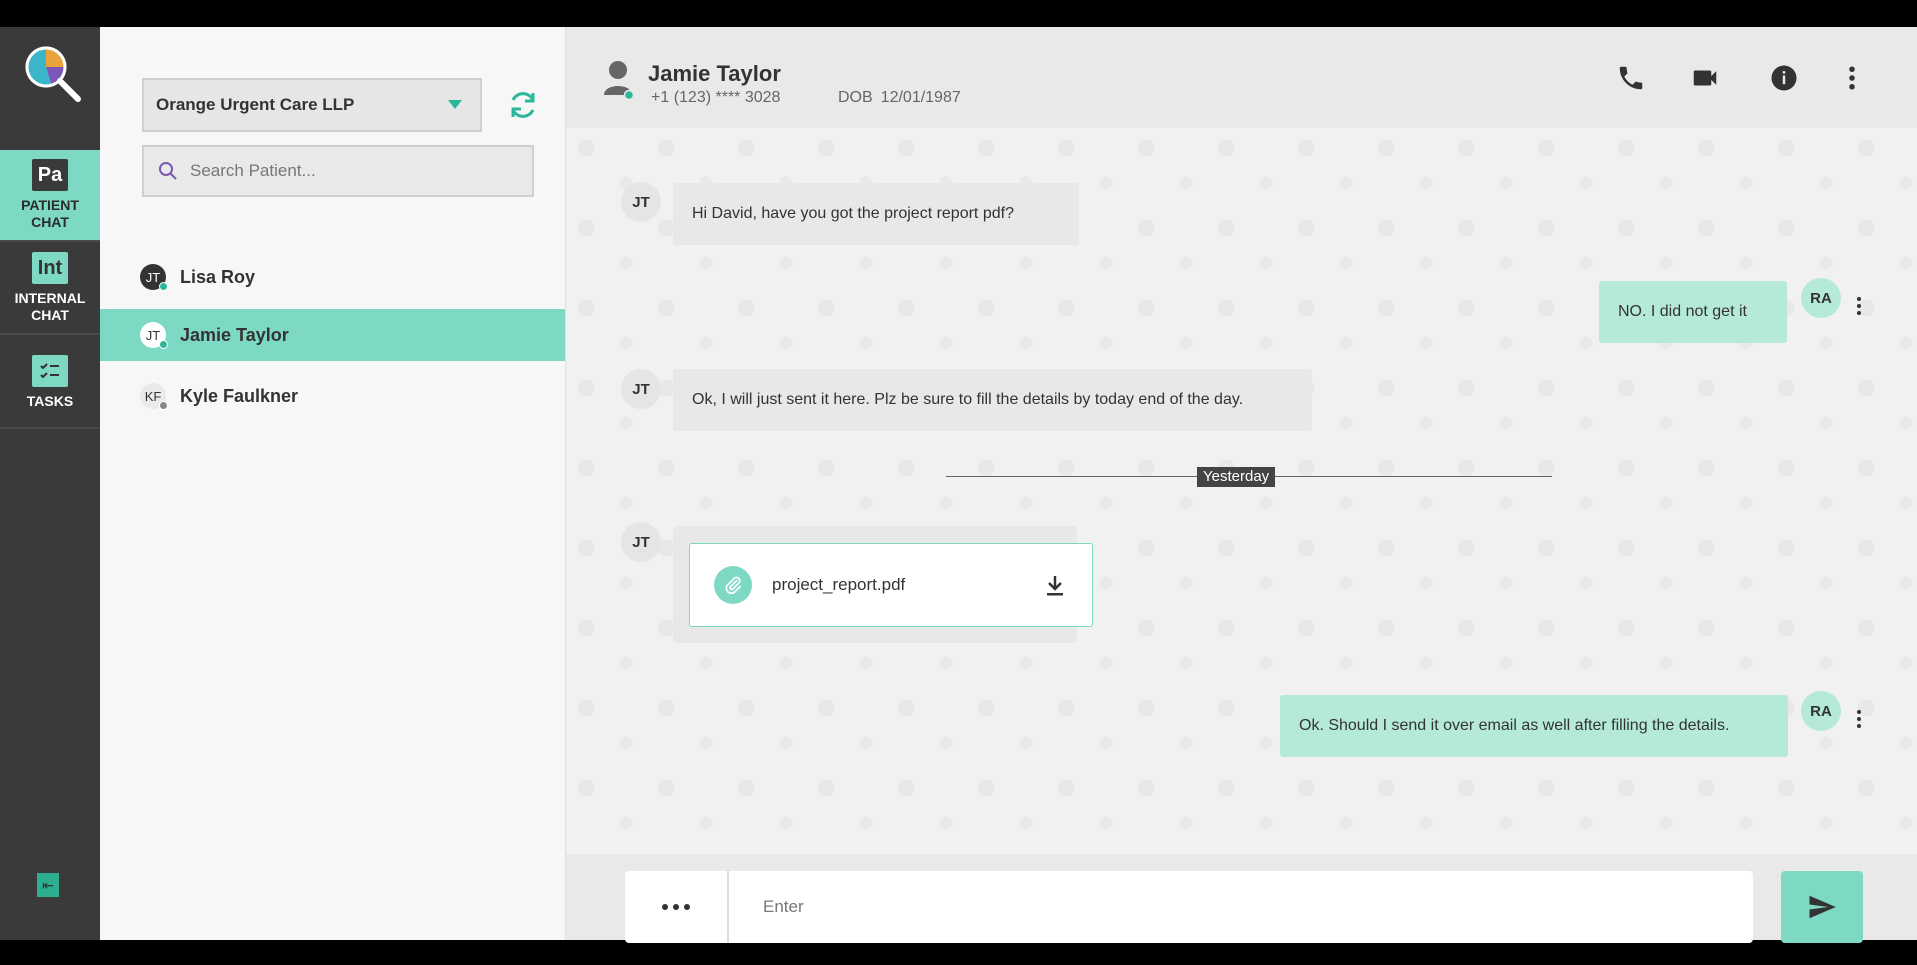  I want to click on organization-select: Orange Urgent Care LLP, so click(312, 105).